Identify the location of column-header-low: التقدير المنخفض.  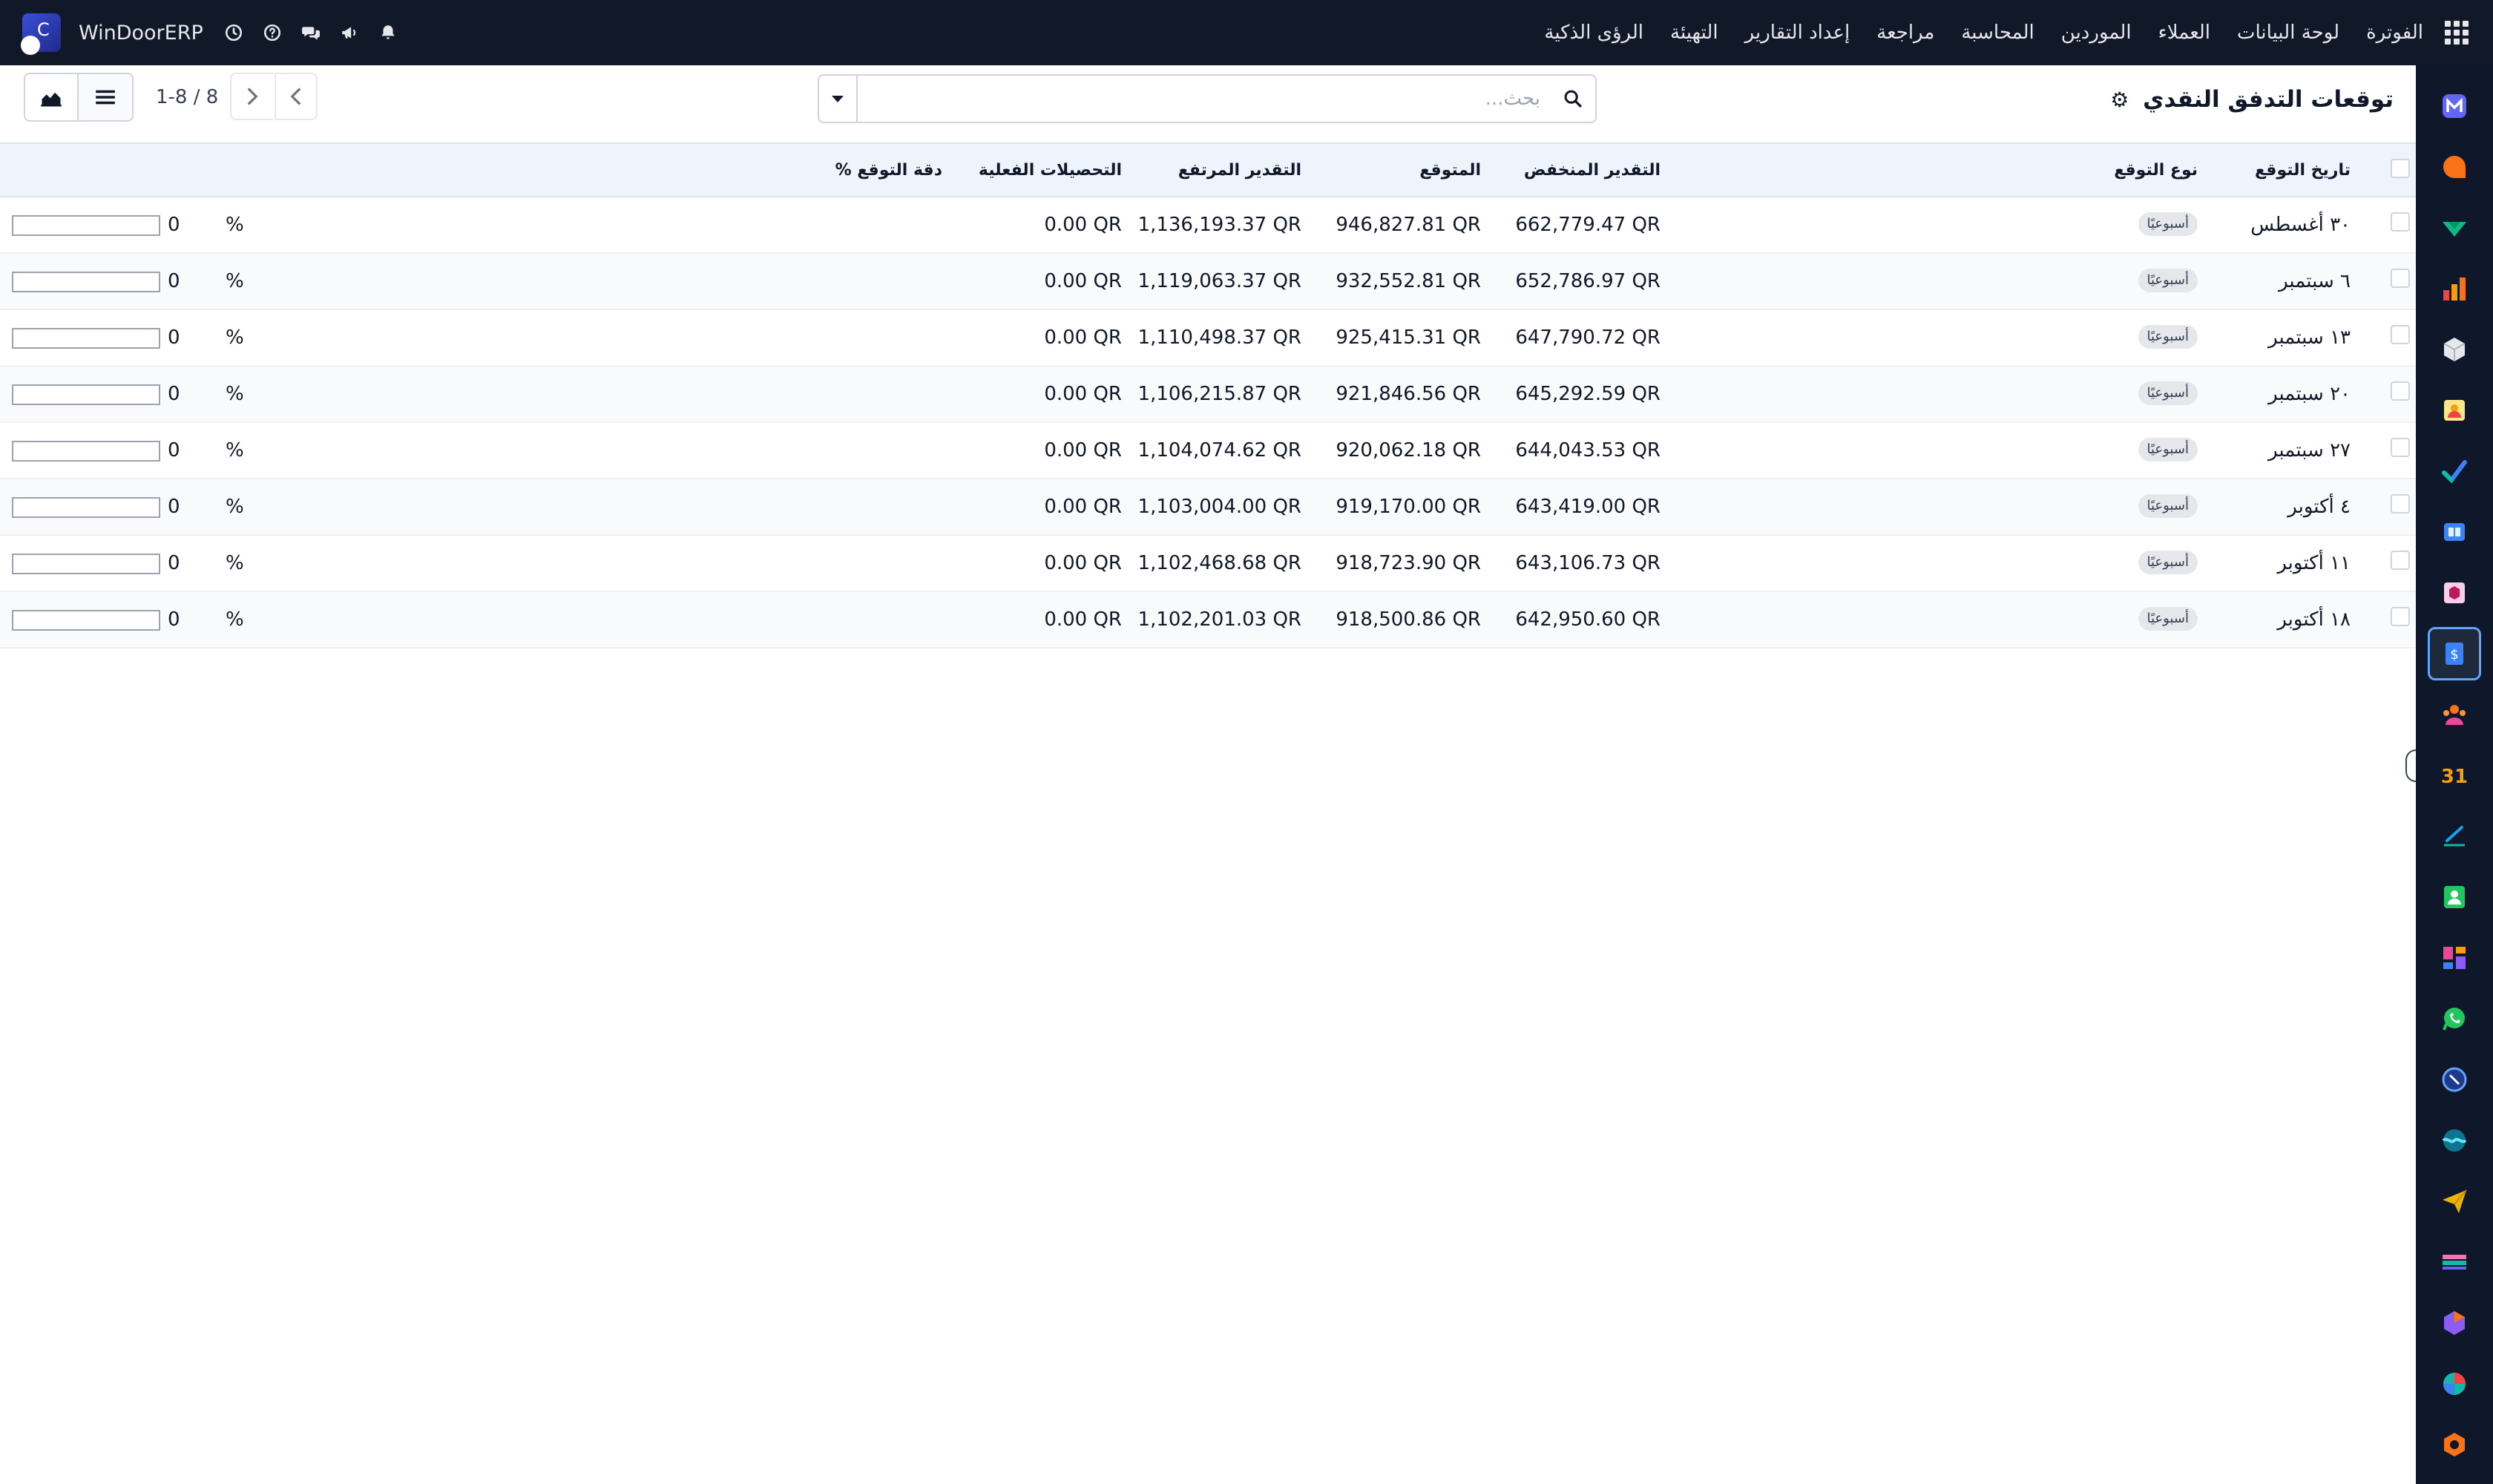
(1592, 170).